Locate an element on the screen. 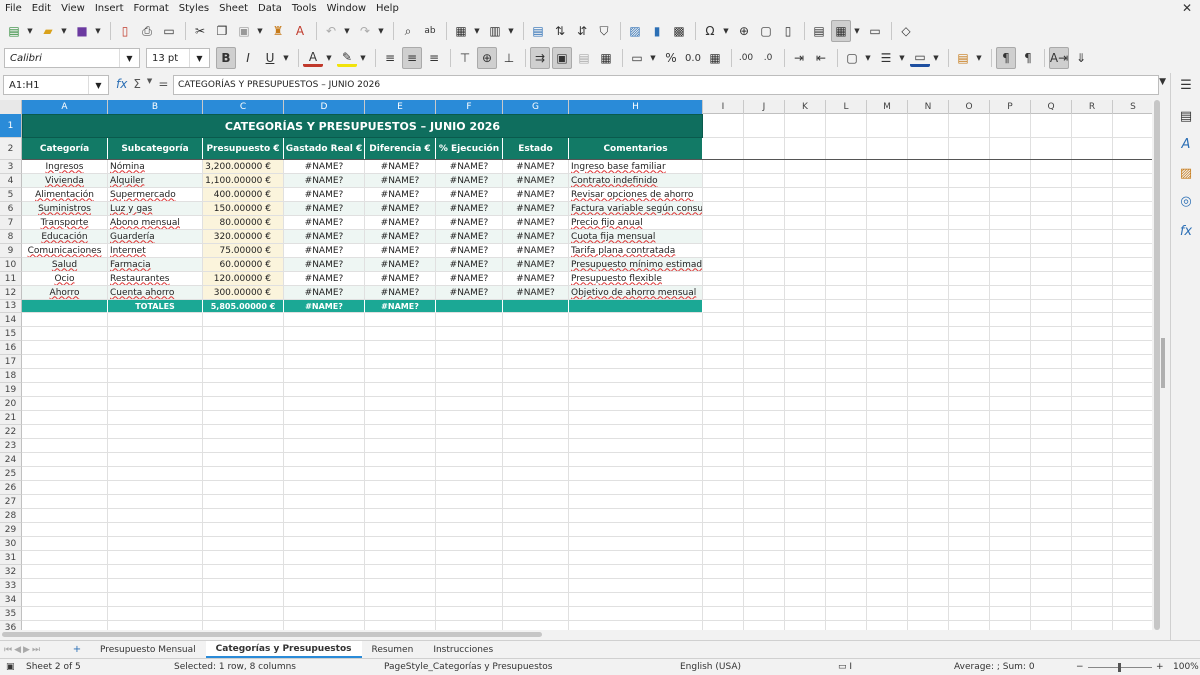 The height and width of the screenshot is (675, 1200). freeze-dropdown-icon: ▼ is located at coordinates (857, 31).